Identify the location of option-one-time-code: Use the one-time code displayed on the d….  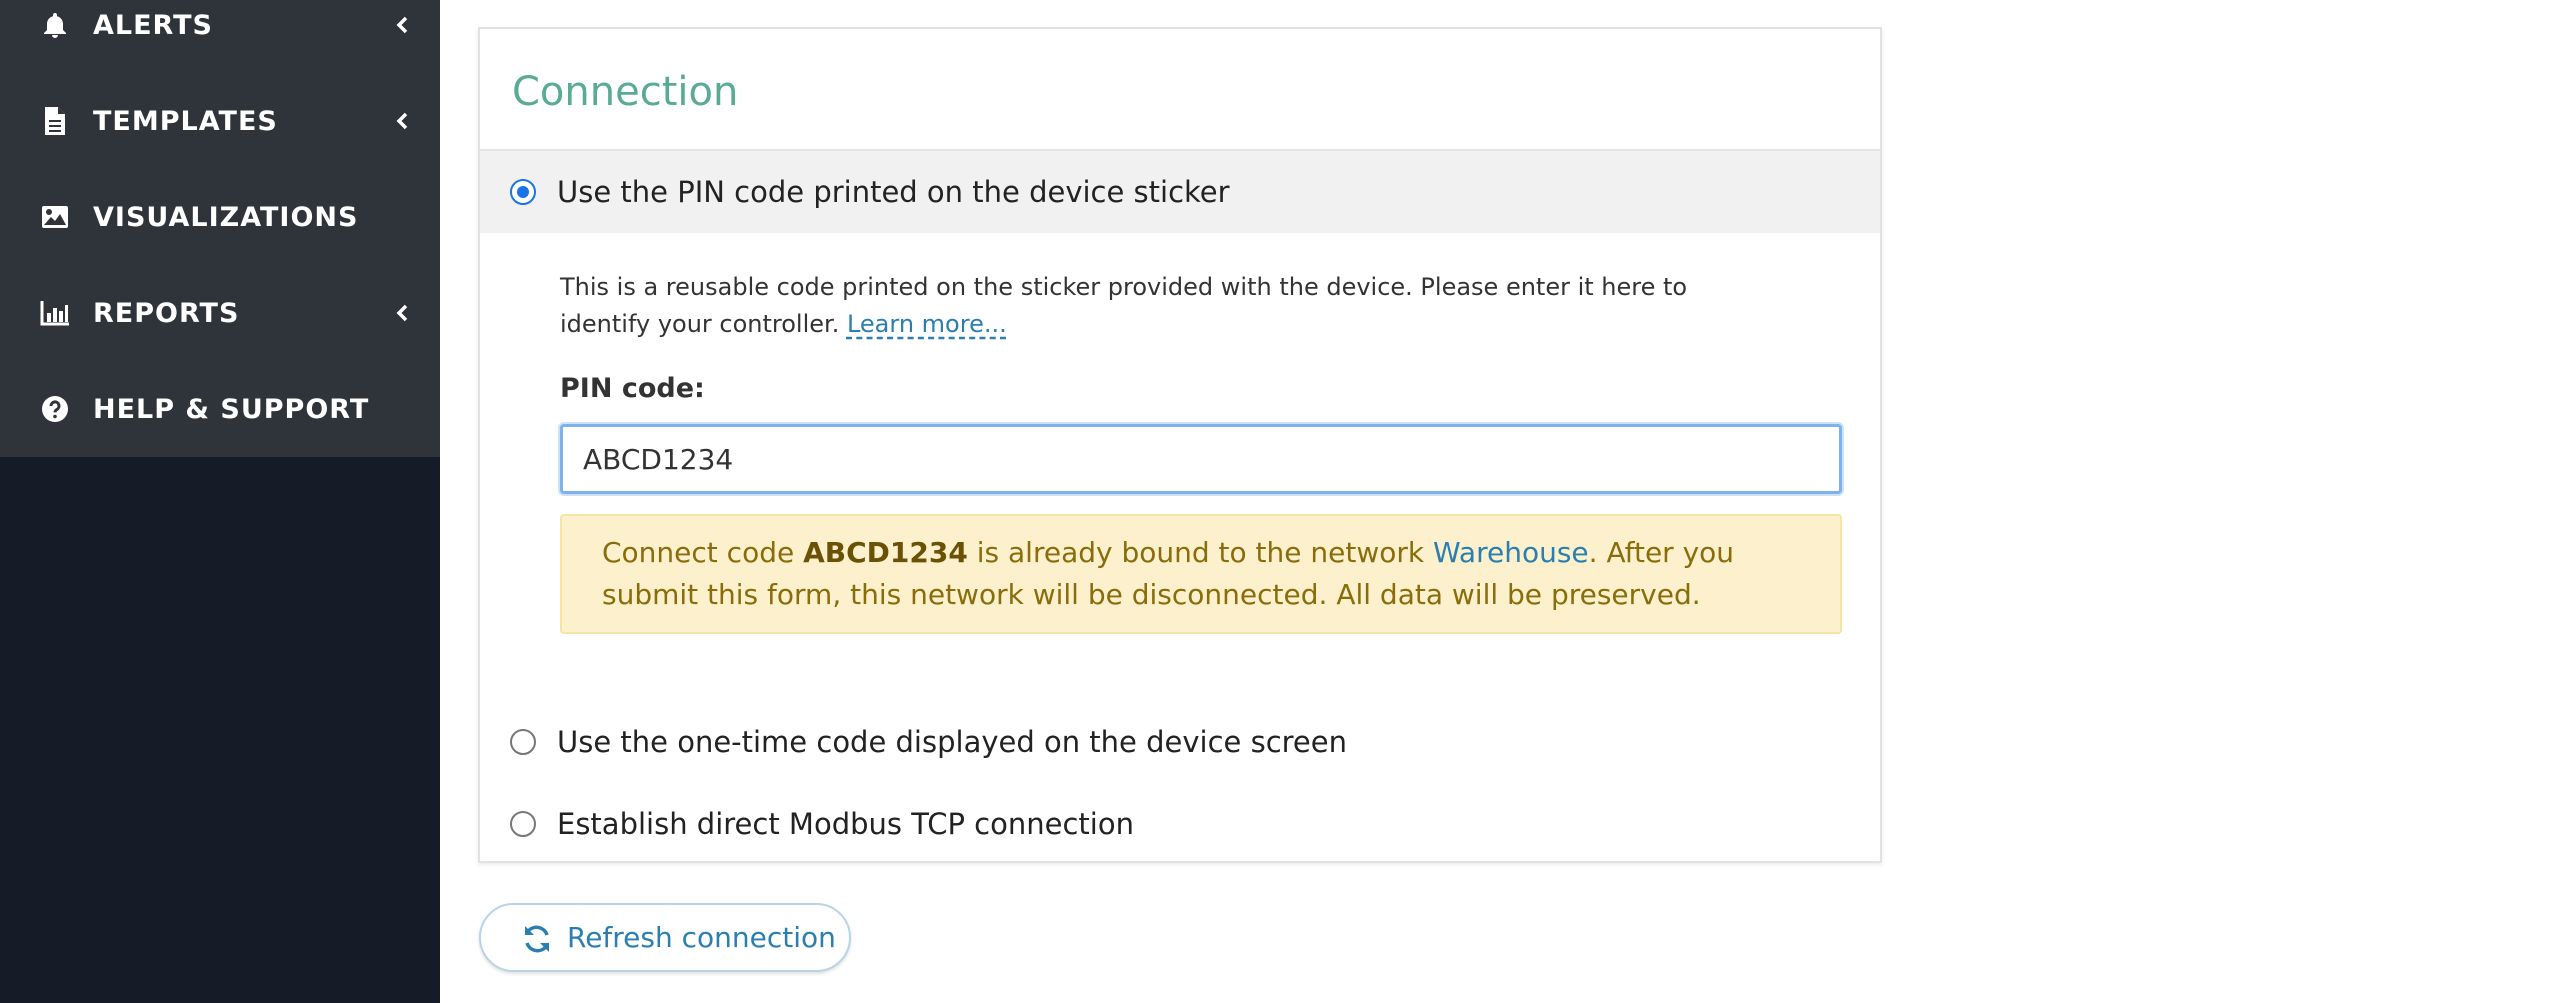
(928, 742).